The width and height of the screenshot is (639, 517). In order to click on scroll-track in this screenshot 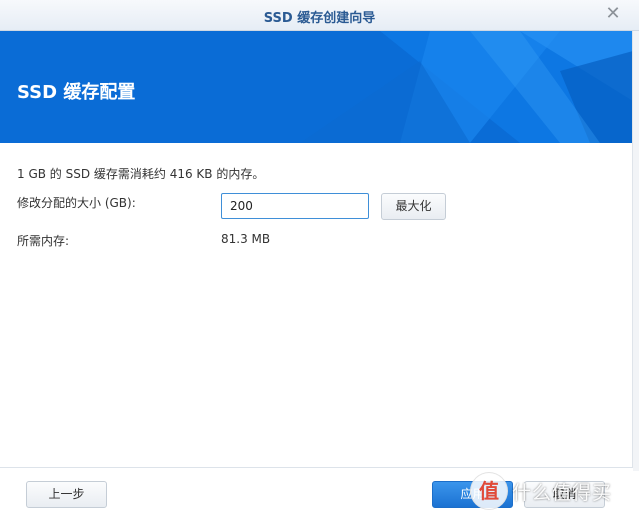, I will do `click(635, 251)`.